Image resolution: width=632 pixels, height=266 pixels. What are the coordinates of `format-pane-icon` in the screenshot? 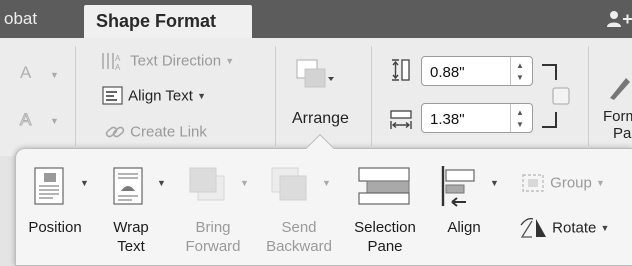 It's located at (619, 87).